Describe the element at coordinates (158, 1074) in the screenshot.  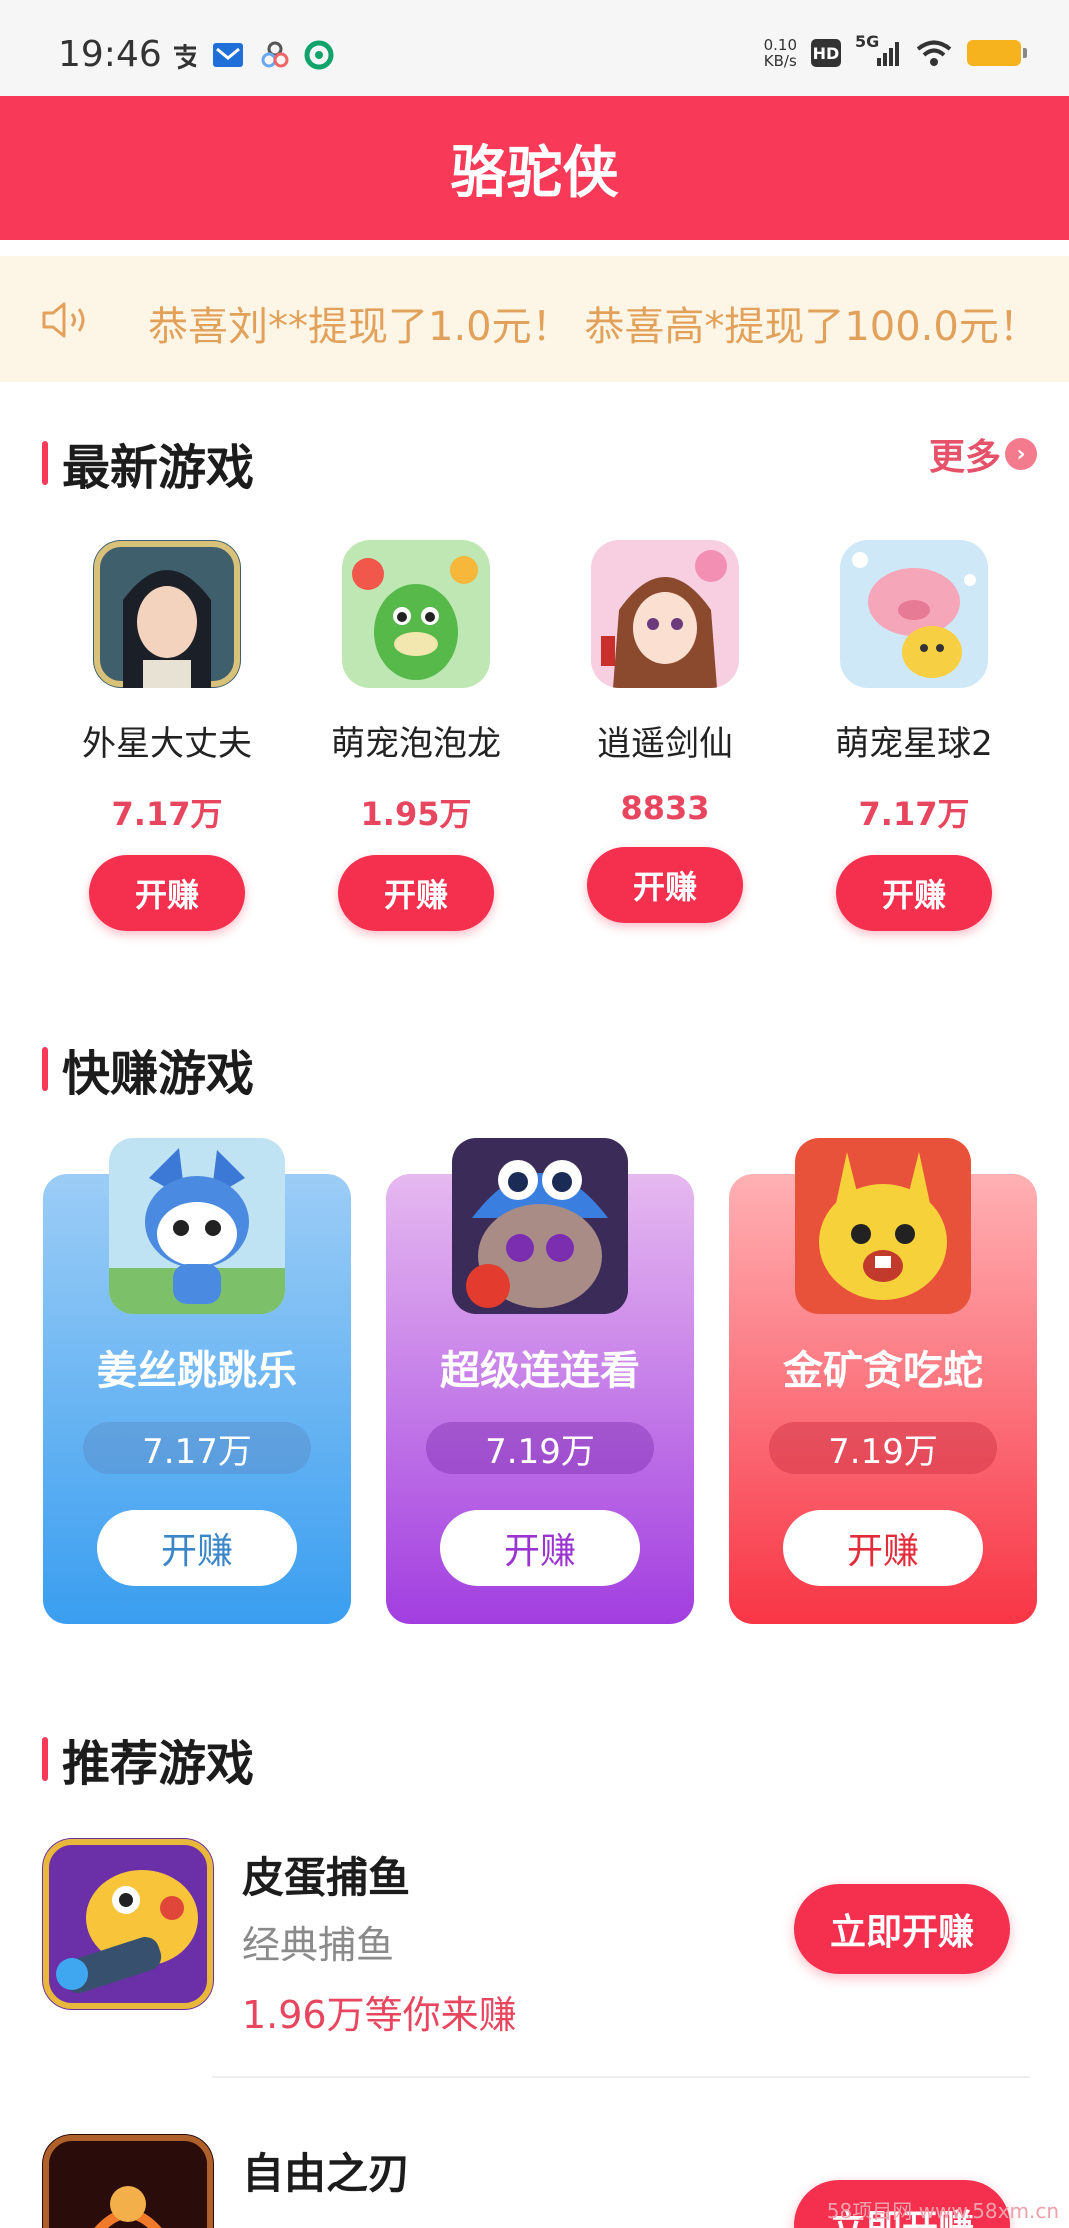
I see `section-title-text: 快赚游戏` at that location.